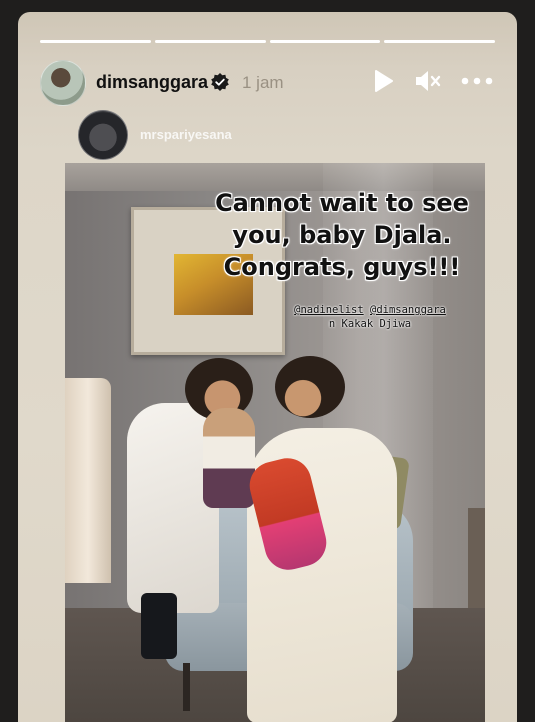  Describe the element at coordinates (408, 310) in the screenshot. I see `mention-link: @dimsanggara` at that location.